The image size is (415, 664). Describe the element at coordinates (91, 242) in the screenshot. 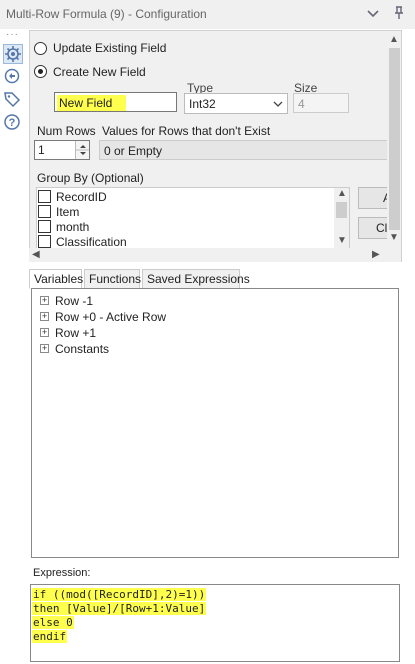

I see `list-item-label: Classification` at that location.